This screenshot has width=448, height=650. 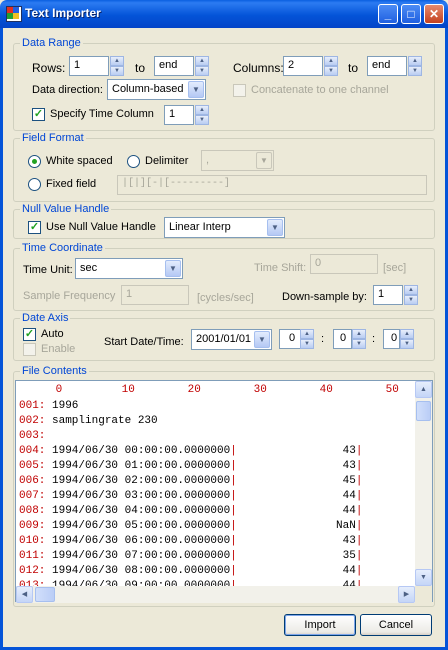 I want to click on scroll-up-icon: ▲, so click(x=423, y=389).